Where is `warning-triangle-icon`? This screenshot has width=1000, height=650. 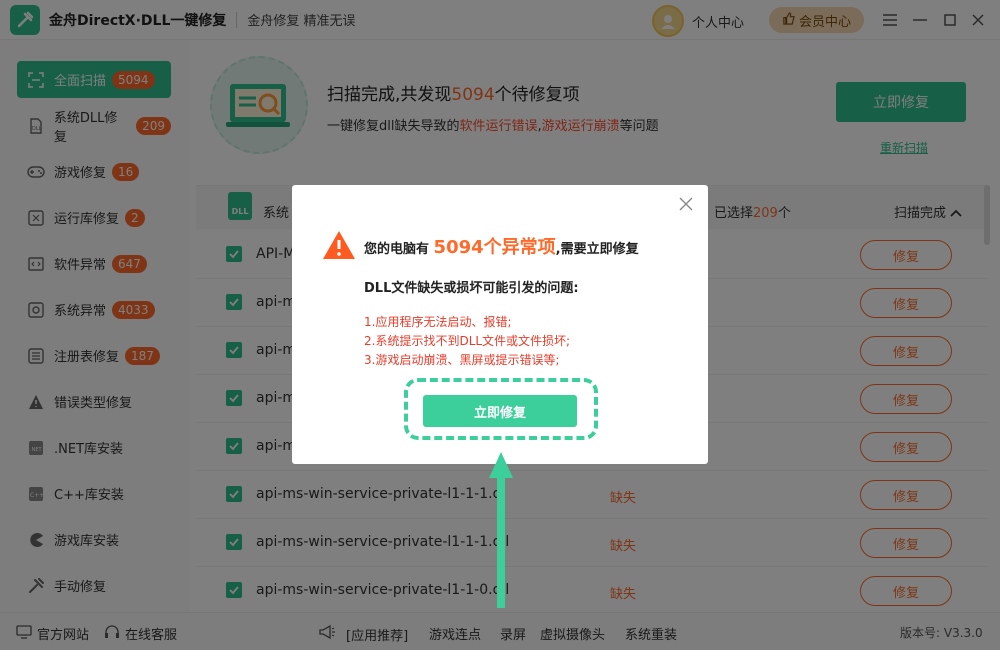 warning-triangle-icon is located at coordinates (339, 245).